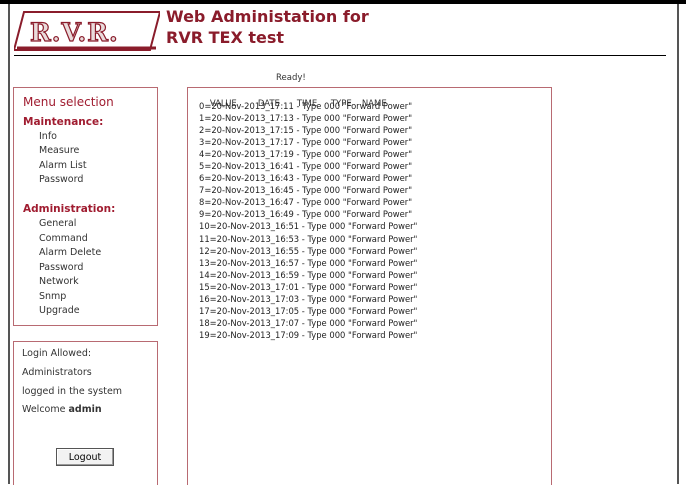 The image size is (686, 485). What do you see at coordinates (343, 2) in the screenshot?
I see `page-top-border` at bounding box center [343, 2].